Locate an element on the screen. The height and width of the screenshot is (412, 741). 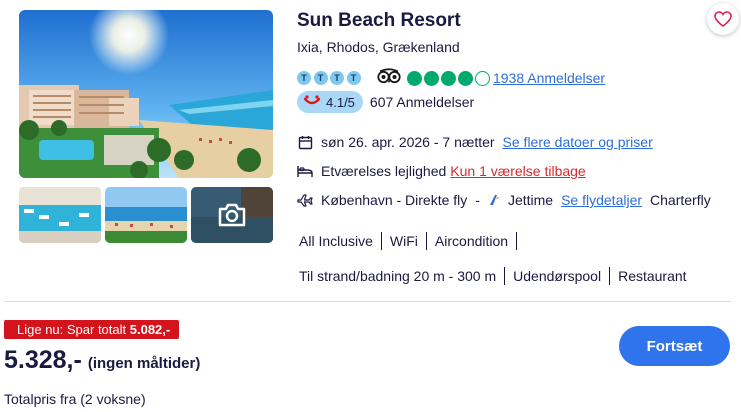
facility-tag: Til strand/badning 20 m - 300 m is located at coordinates (401, 276).